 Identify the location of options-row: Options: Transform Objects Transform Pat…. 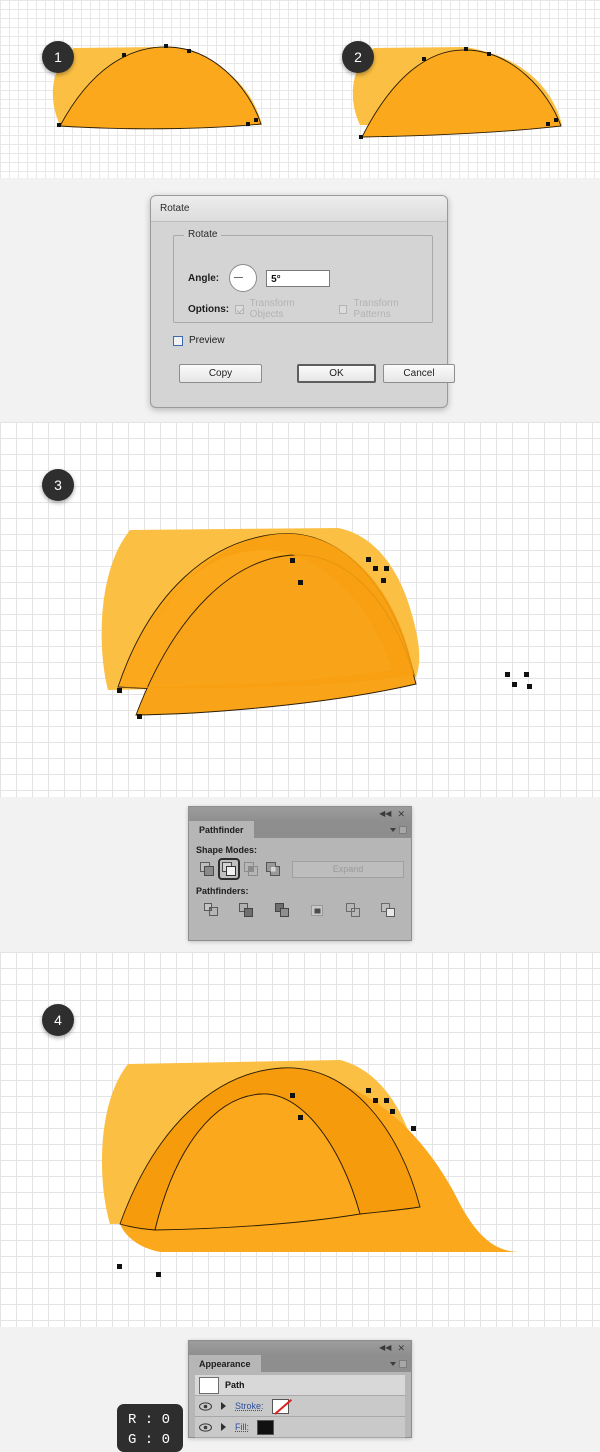
(310, 309).